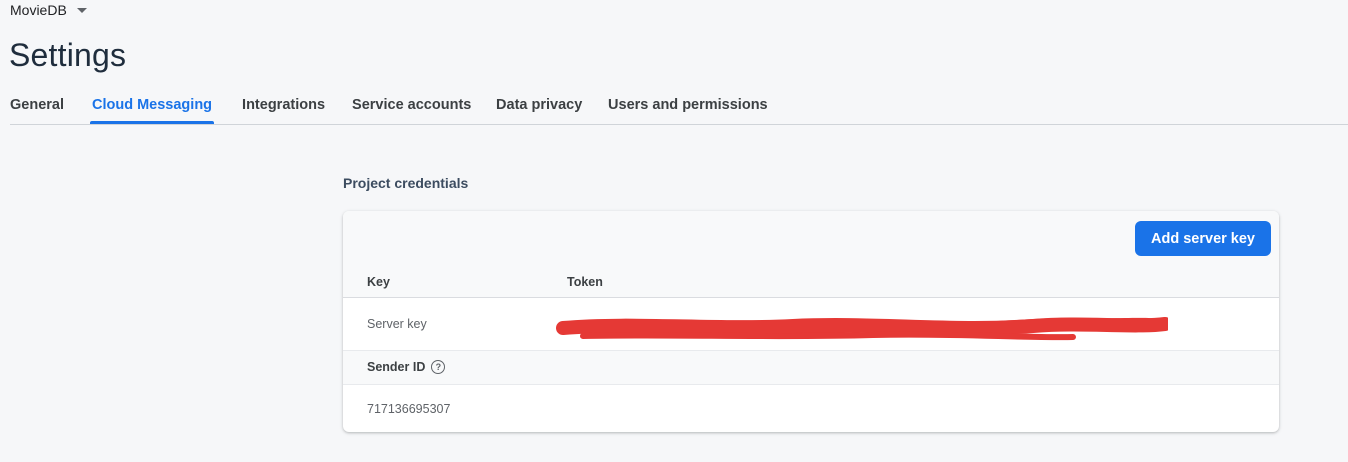 This screenshot has height=462, width=1348. Describe the element at coordinates (1203, 238) in the screenshot. I see `add-server-key-button: Add server key` at that location.